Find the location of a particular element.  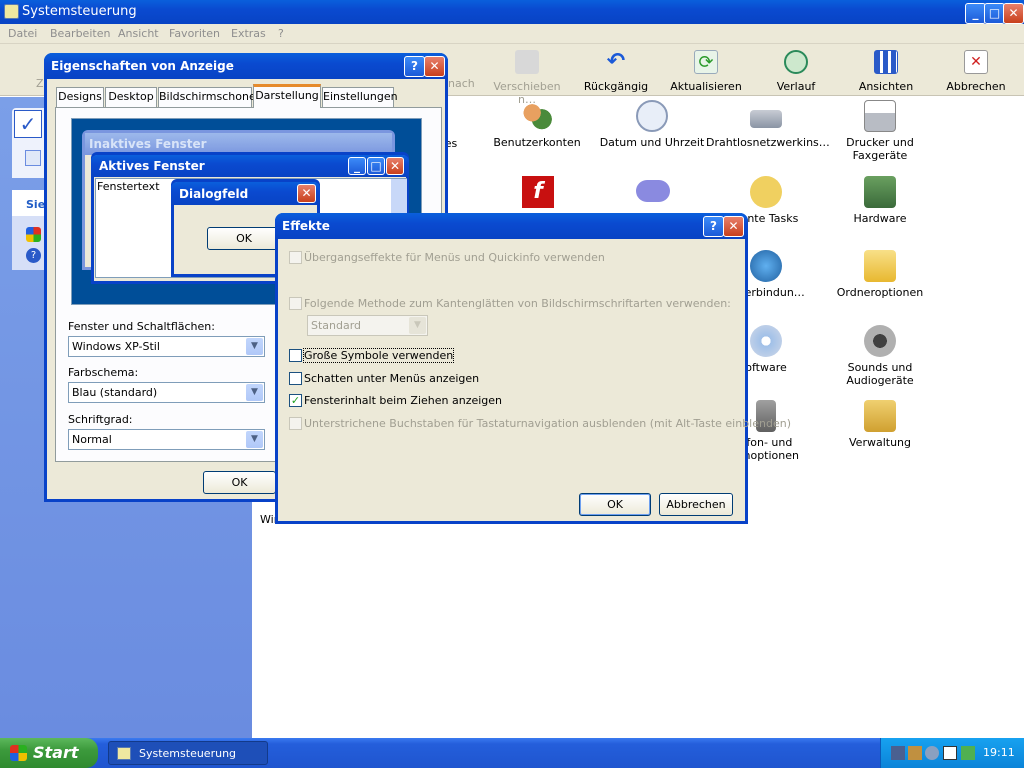

effects-cancel-button: Abbrechen is located at coordinates (696, 504).